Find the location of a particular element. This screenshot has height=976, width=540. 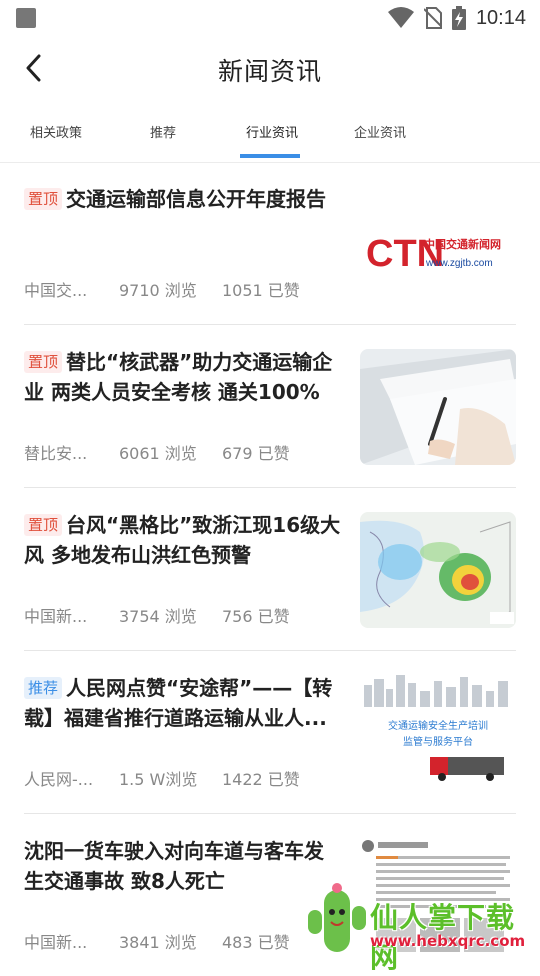

ctn-logo-icon: CTN 中国交通新闻网 www.zgjtb.com is located at coordinates (433, 254).